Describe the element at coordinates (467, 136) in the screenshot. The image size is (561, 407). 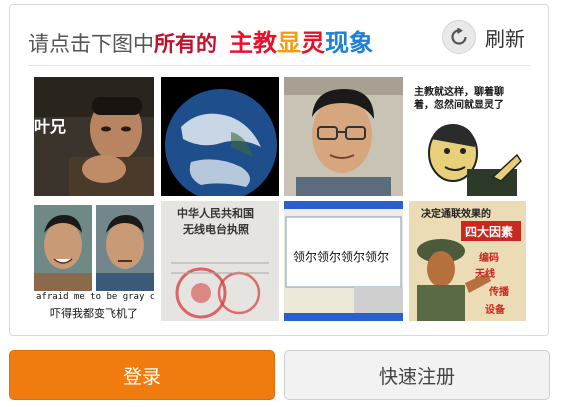
I see `captcha-tile-4: 主教就这样，聊着聊 着，忽然间就显灵了` at that location.